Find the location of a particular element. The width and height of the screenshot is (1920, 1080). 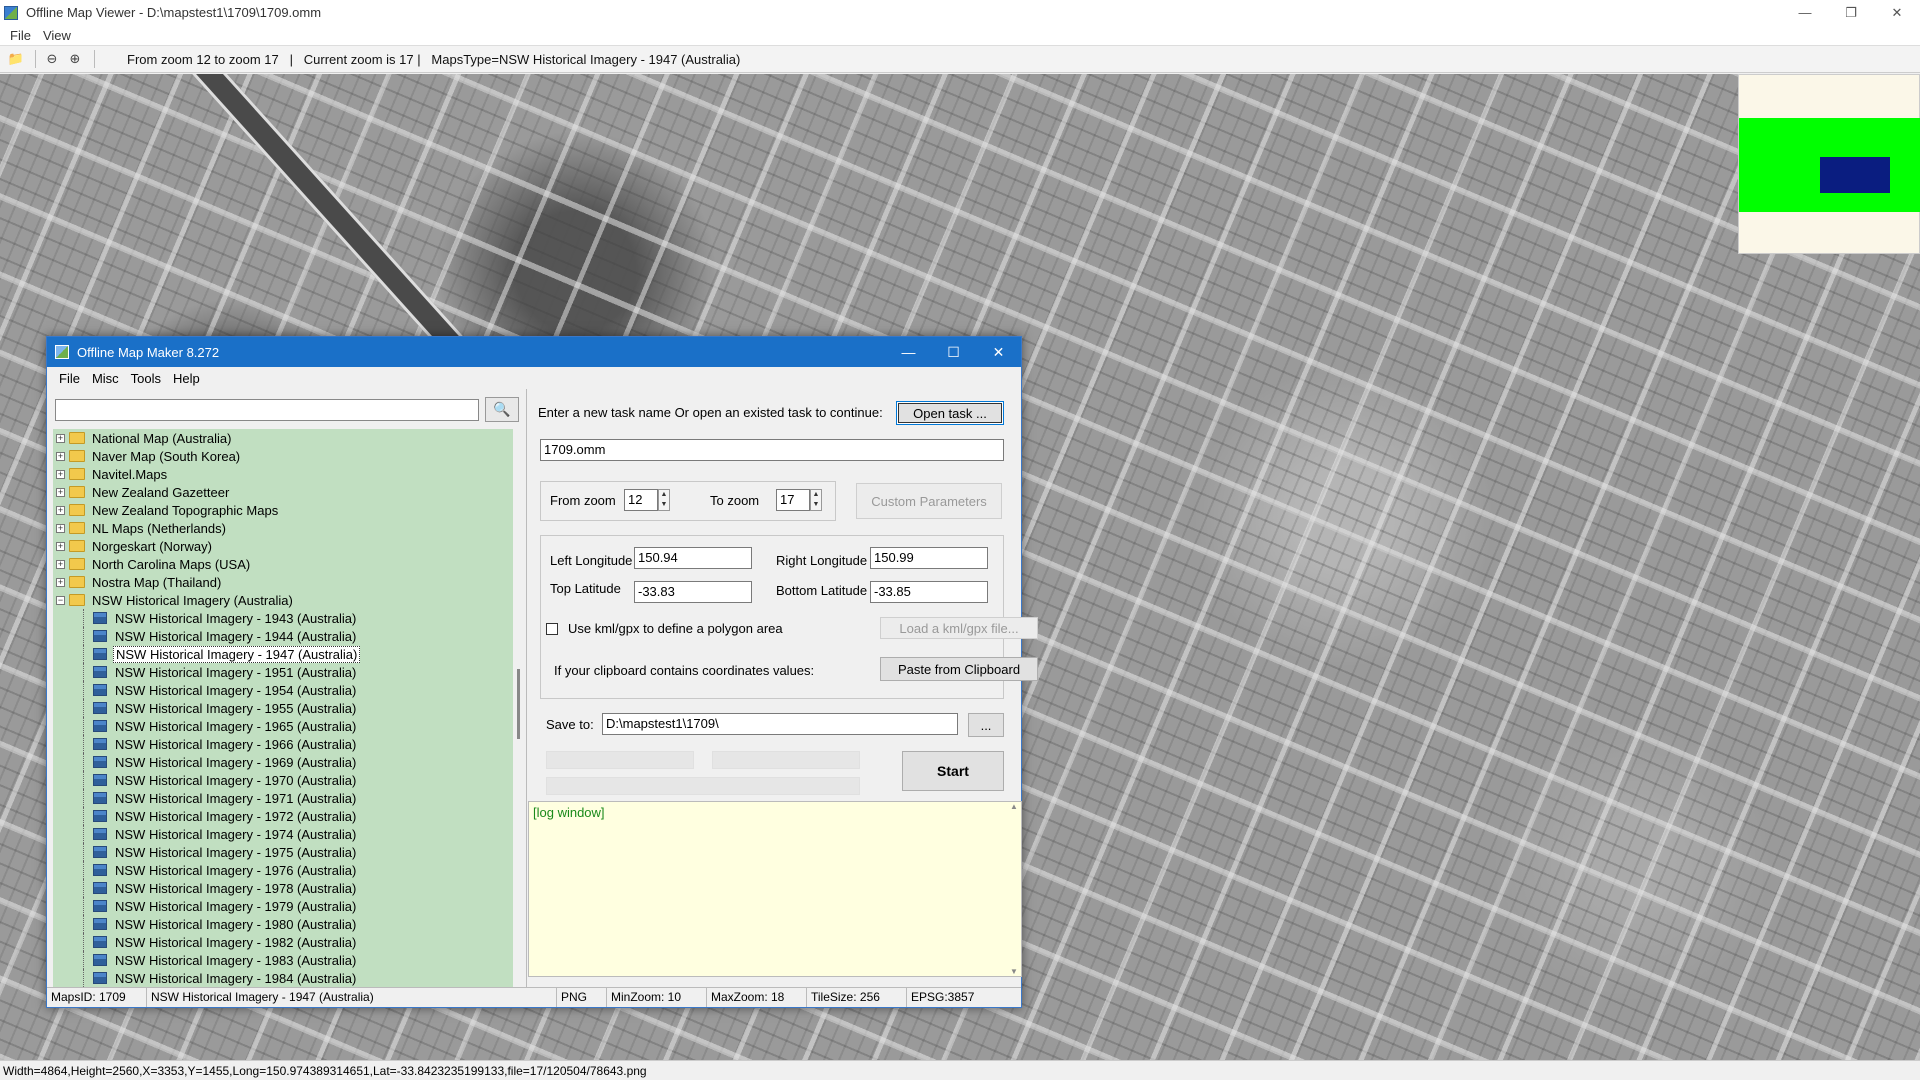

tree-folder: + NL Maps (Netherlands) is located at coordinates (283, 528).